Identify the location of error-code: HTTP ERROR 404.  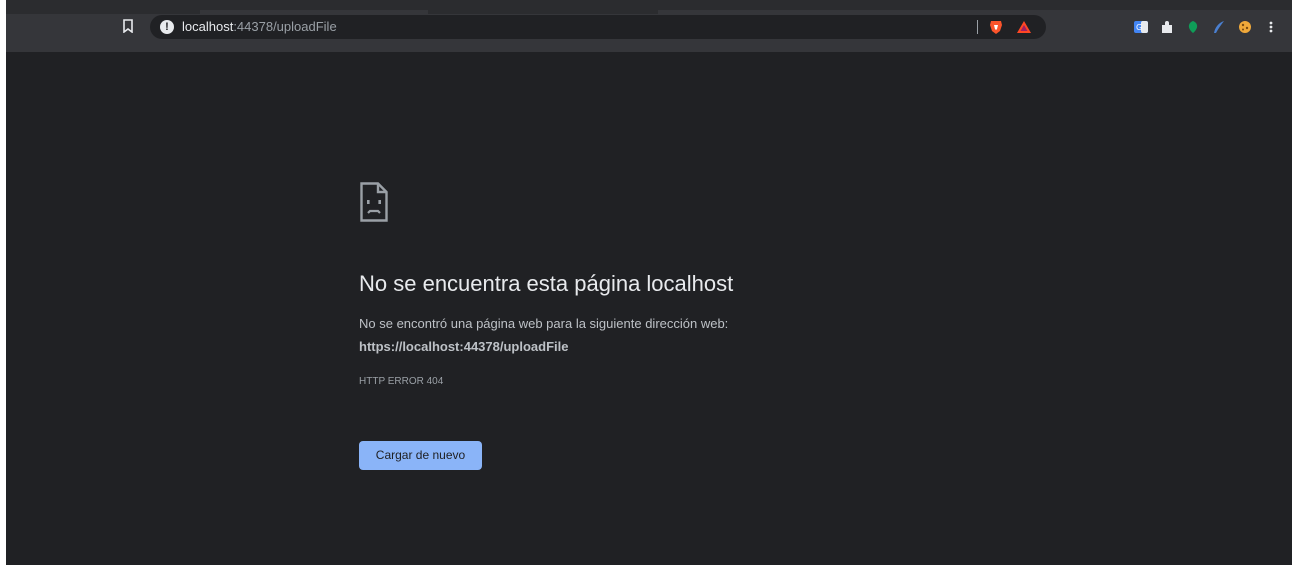
(401, 381).